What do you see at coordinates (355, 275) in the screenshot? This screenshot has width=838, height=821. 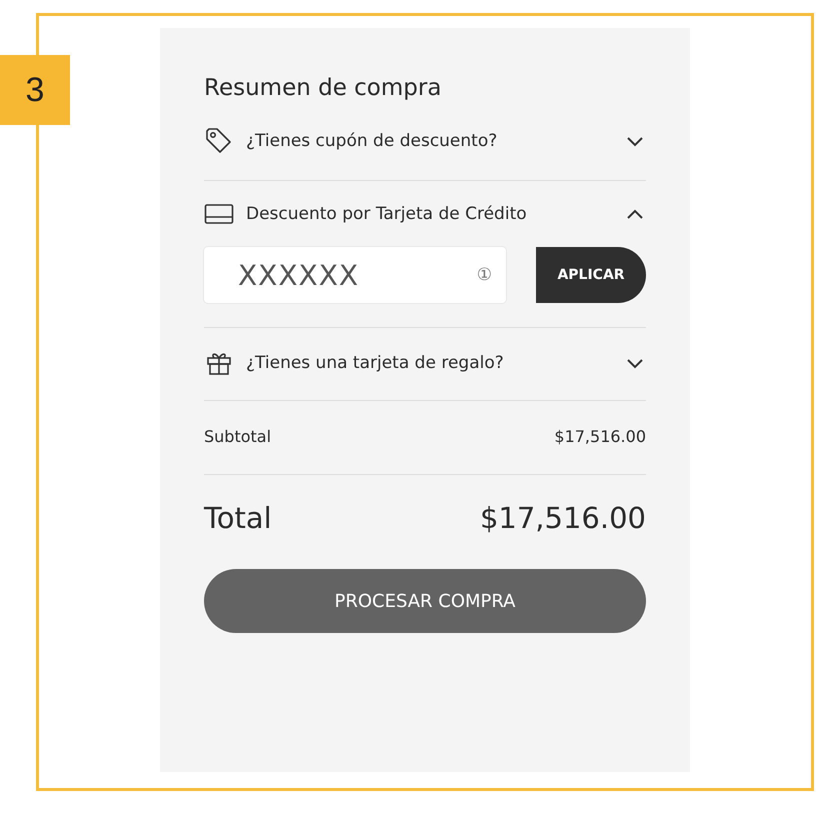 I see `card-number-field: XXXXXX ①` at bounding box center [355, 275].